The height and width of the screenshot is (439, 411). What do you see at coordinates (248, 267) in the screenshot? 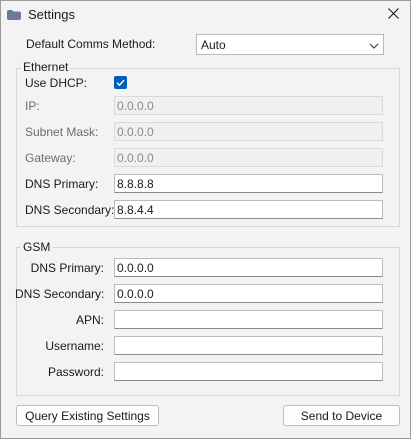
I see `gsm-dns-primary-field` at bounding box center [248, 267].